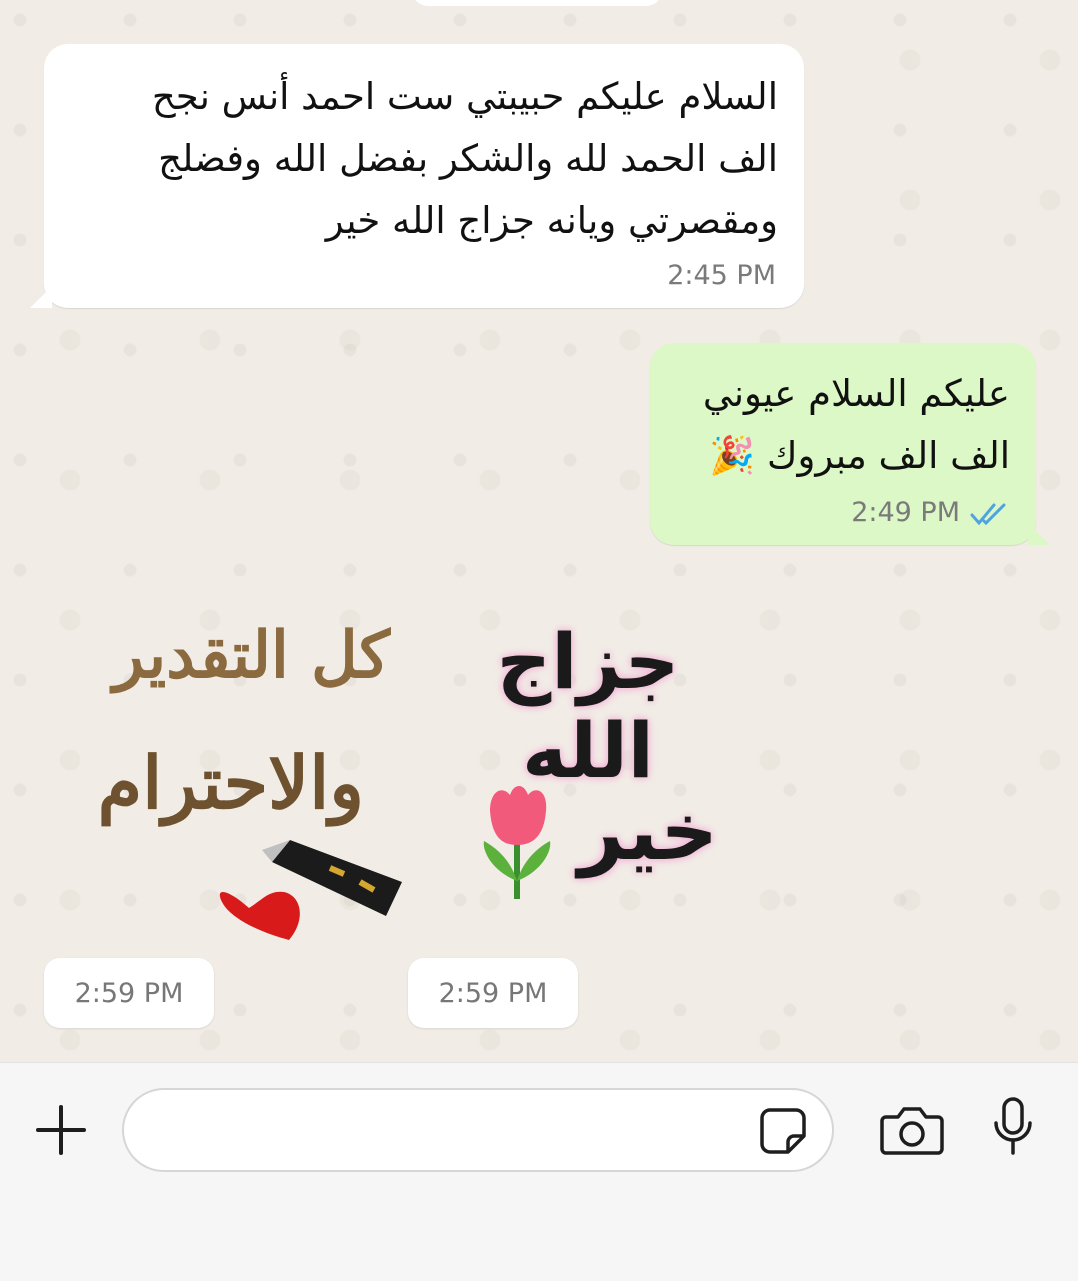 The width and height of the screenshot is (1078, 1281). I want to click on message-line: الف الحمد لله والشكر بفضل الله وفضلج, so click(468, 158).